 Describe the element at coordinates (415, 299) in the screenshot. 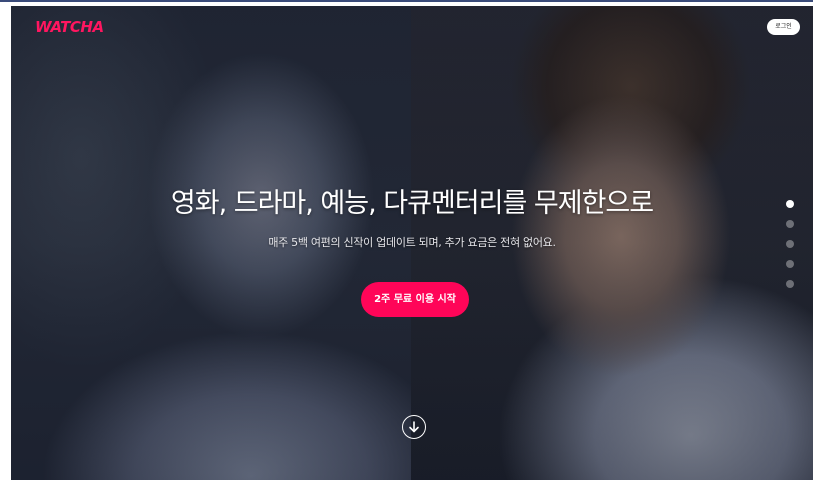

I see `free-trial-button: 2주 무료 이용 시작` at that location.